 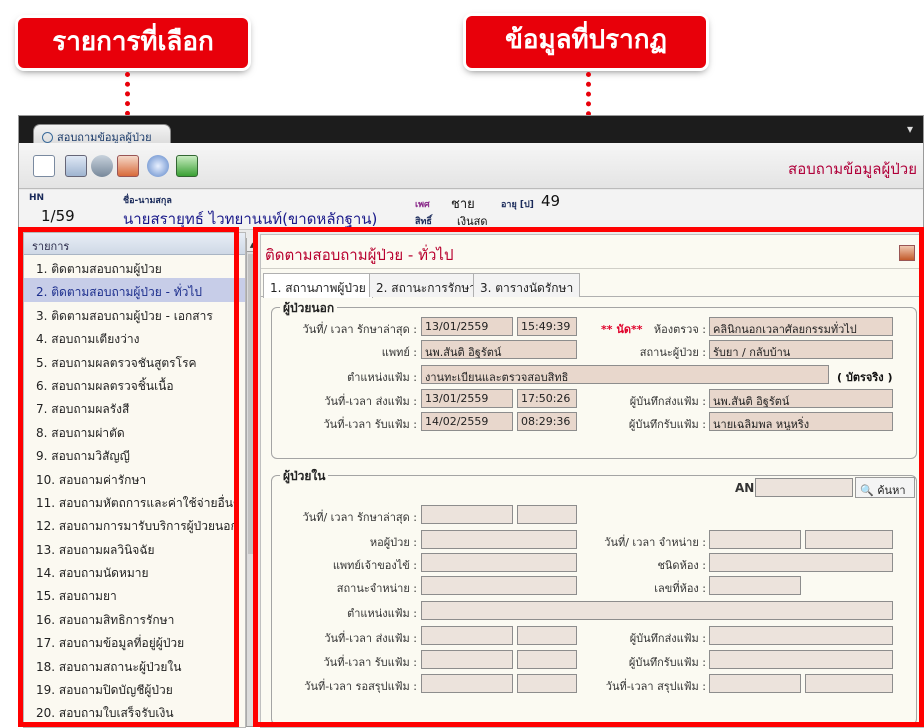 I want to click on refresh-icon, so click(x=187, y=166).